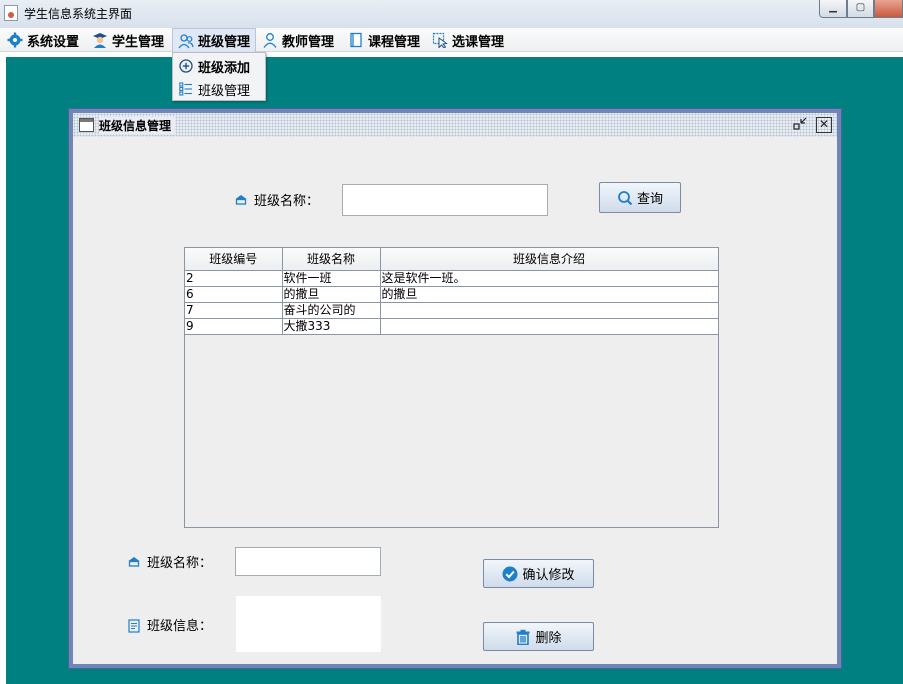 The width and height of the screenshot is (903, 684). Describe the element at coordinates (451, 14) in the screenshot. I see `window-title-bar: 学生信息系统主界面 ▁ ▢` at that location.